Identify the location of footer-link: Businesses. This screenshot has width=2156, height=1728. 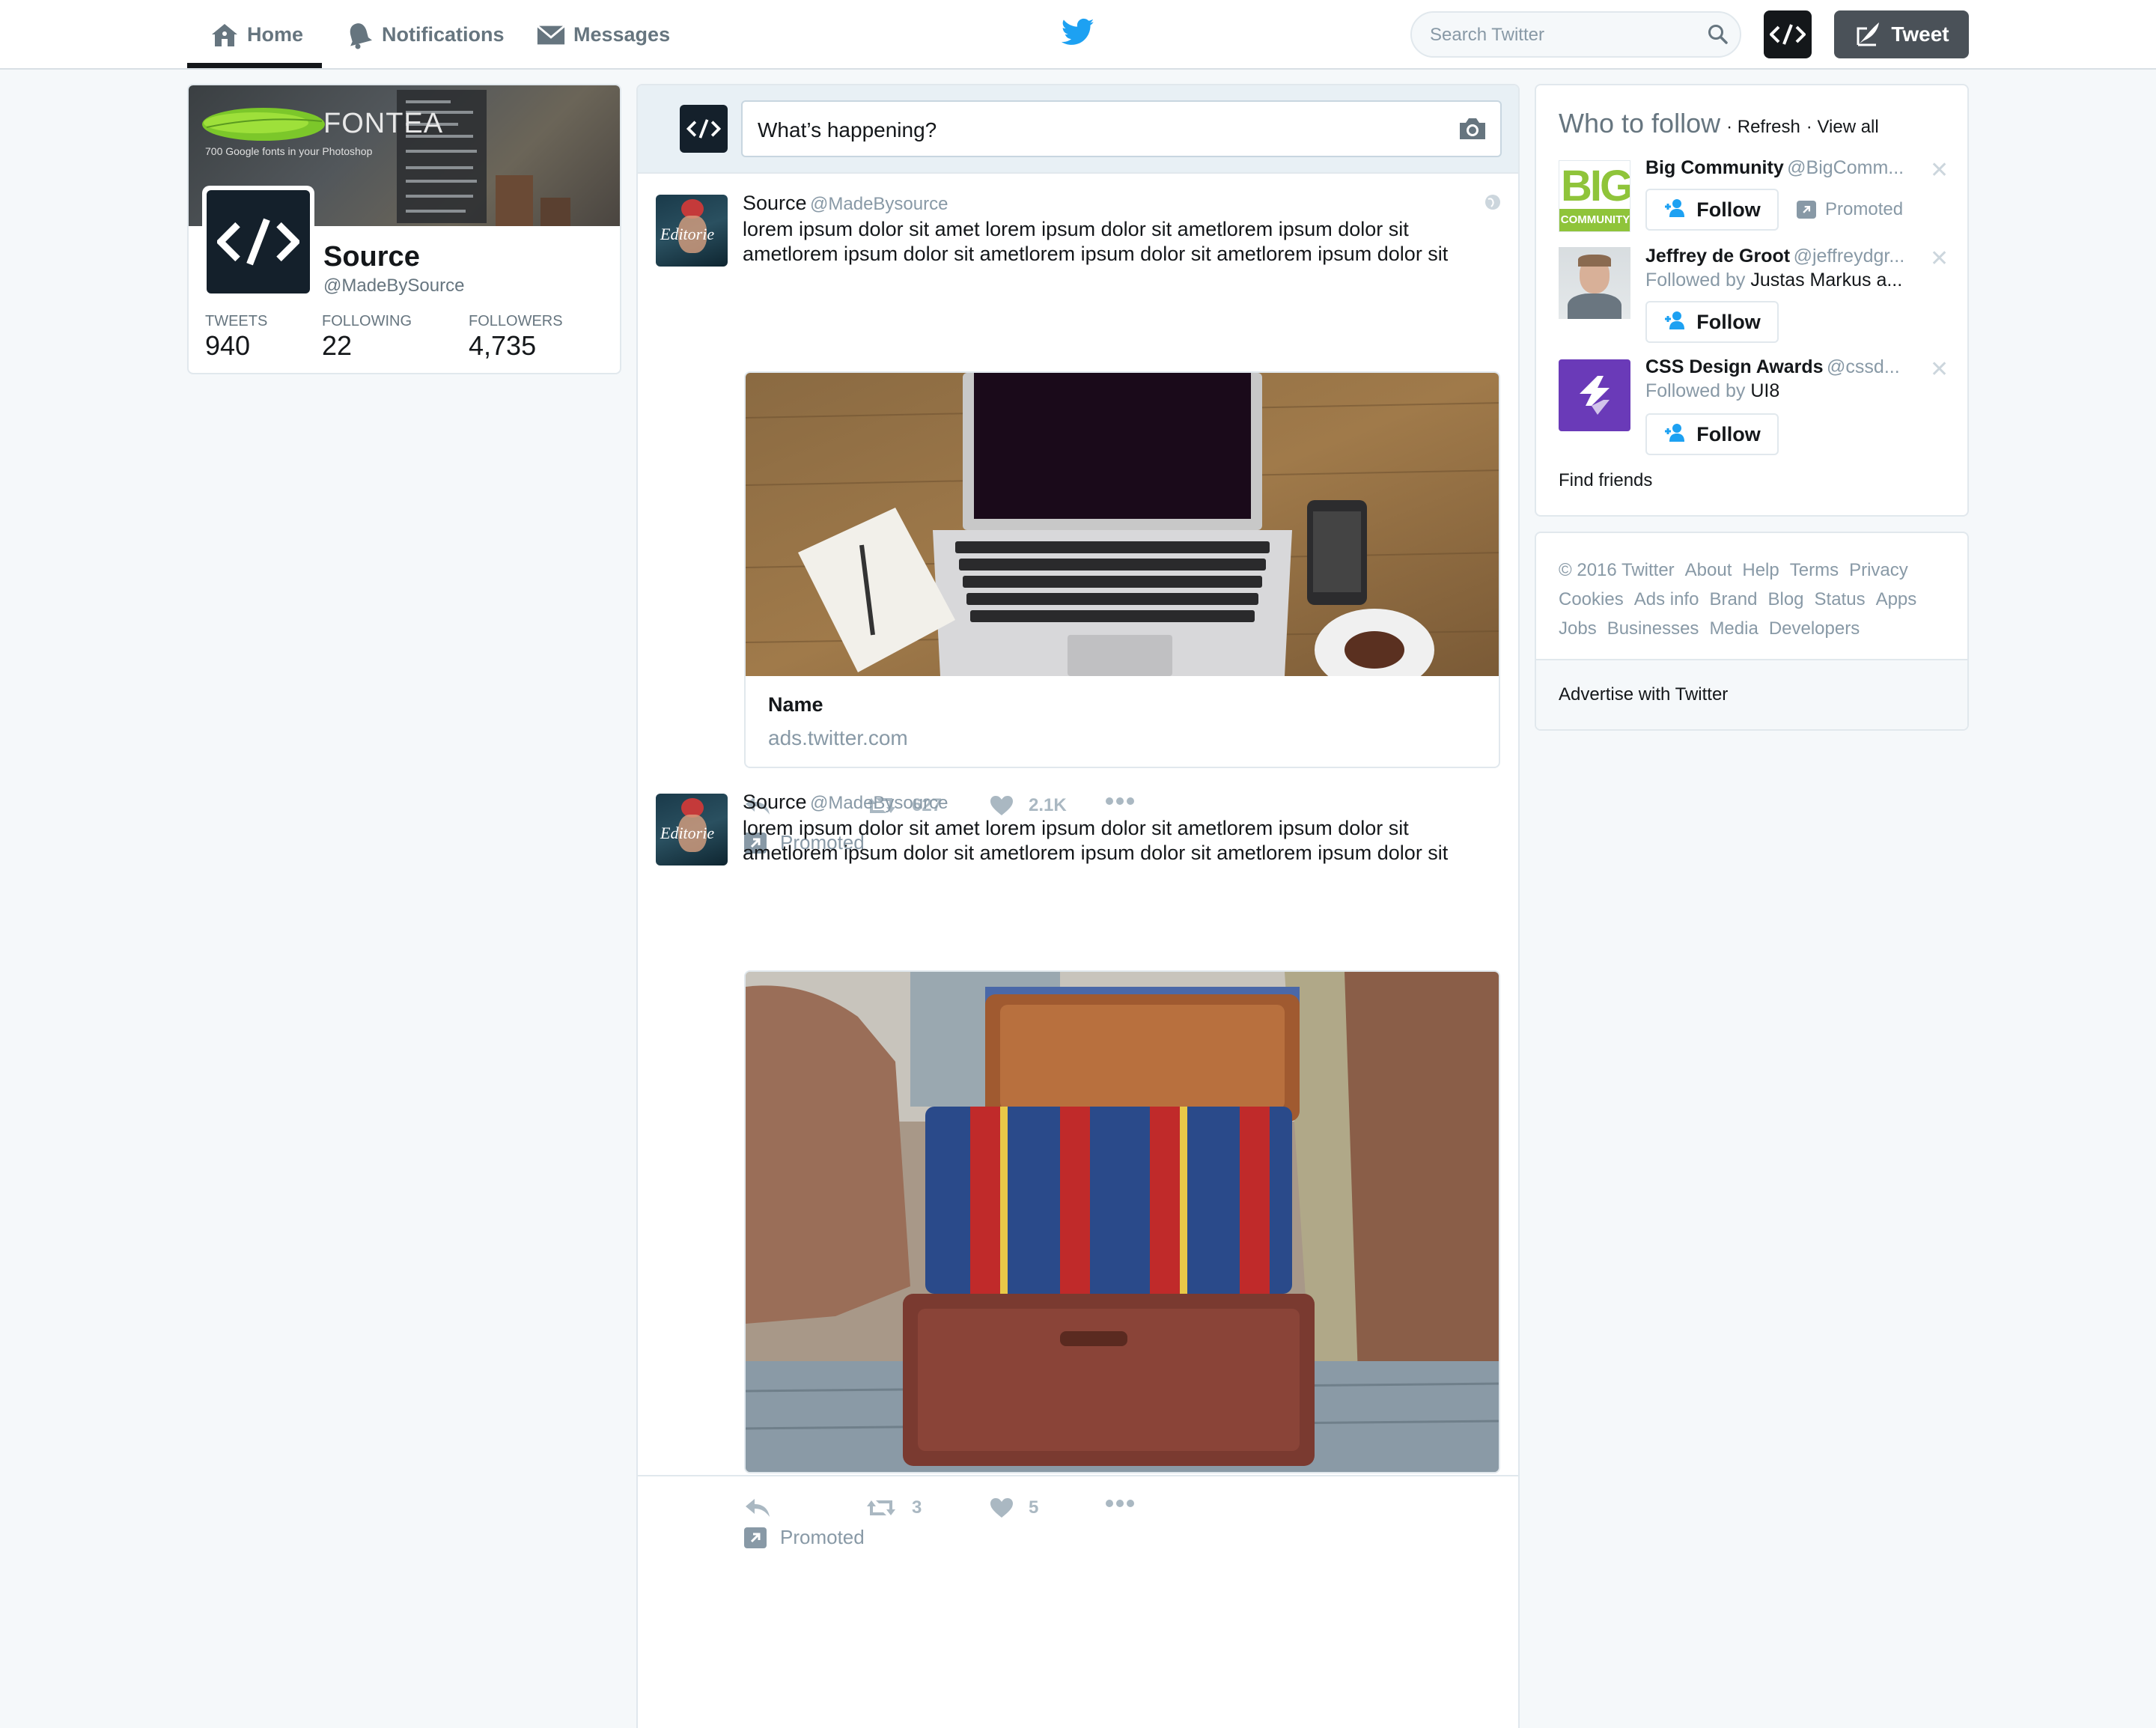
(1653, 628).